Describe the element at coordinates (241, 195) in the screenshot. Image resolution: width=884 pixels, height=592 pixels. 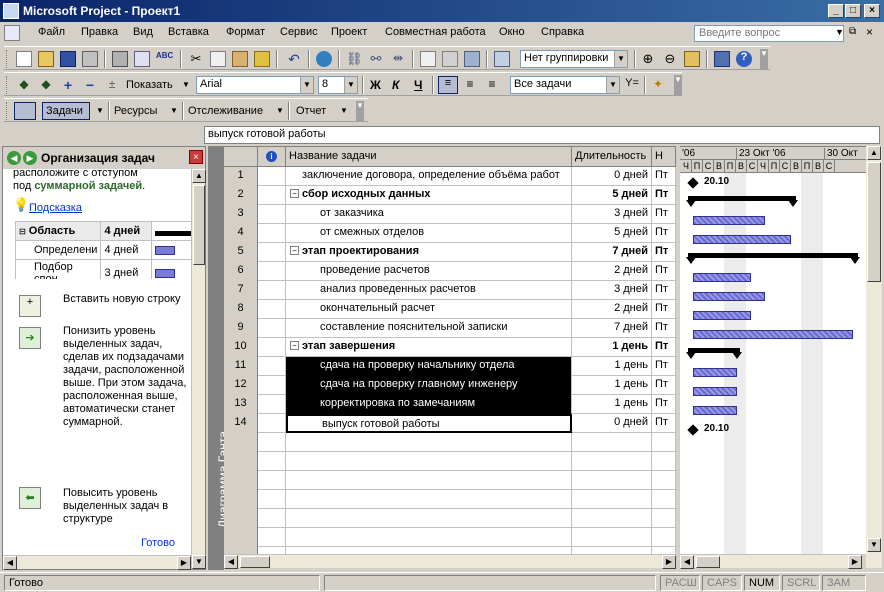
I see `row-number: 2` at that location.